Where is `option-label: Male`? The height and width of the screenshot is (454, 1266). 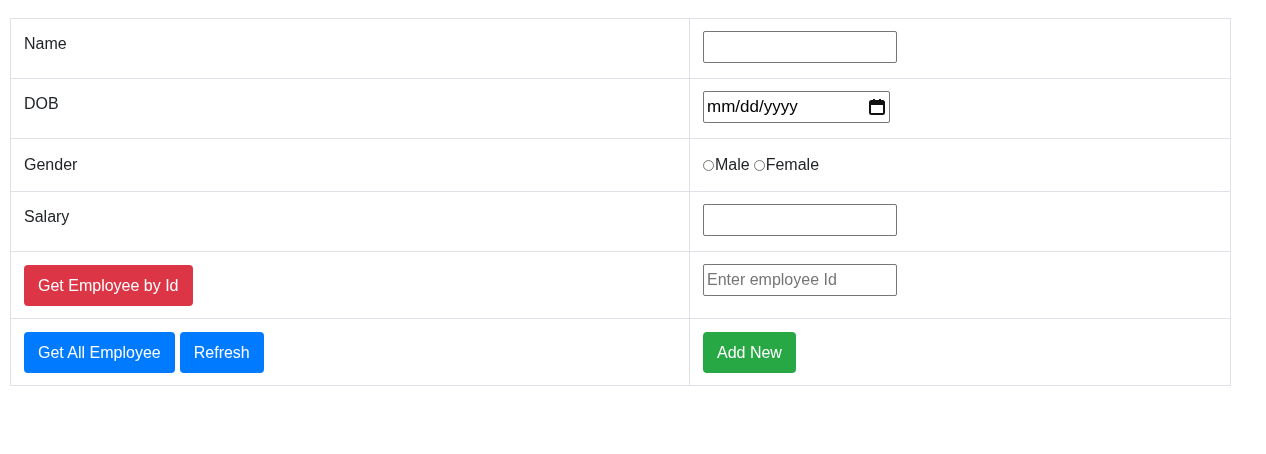 option-label: Male is located at coordinates (732, 165).